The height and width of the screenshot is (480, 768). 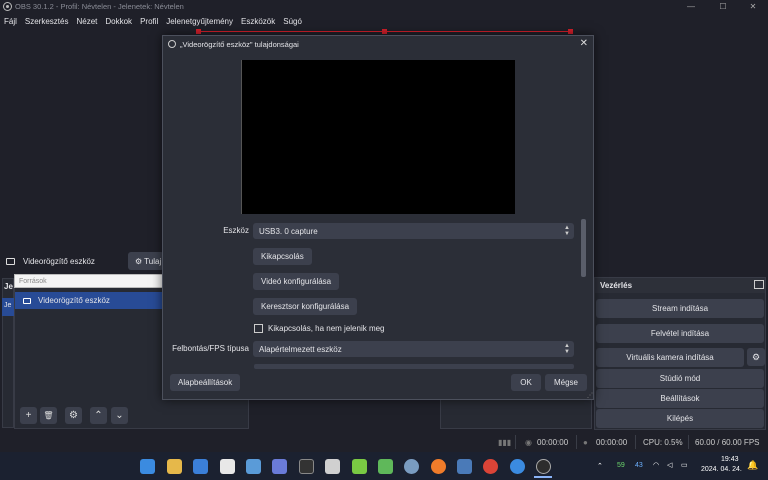 What do you see at coordinates (119, 415) in the screenshot?
I see `move-down-button: ⌄` at bounding box center [119, 415].